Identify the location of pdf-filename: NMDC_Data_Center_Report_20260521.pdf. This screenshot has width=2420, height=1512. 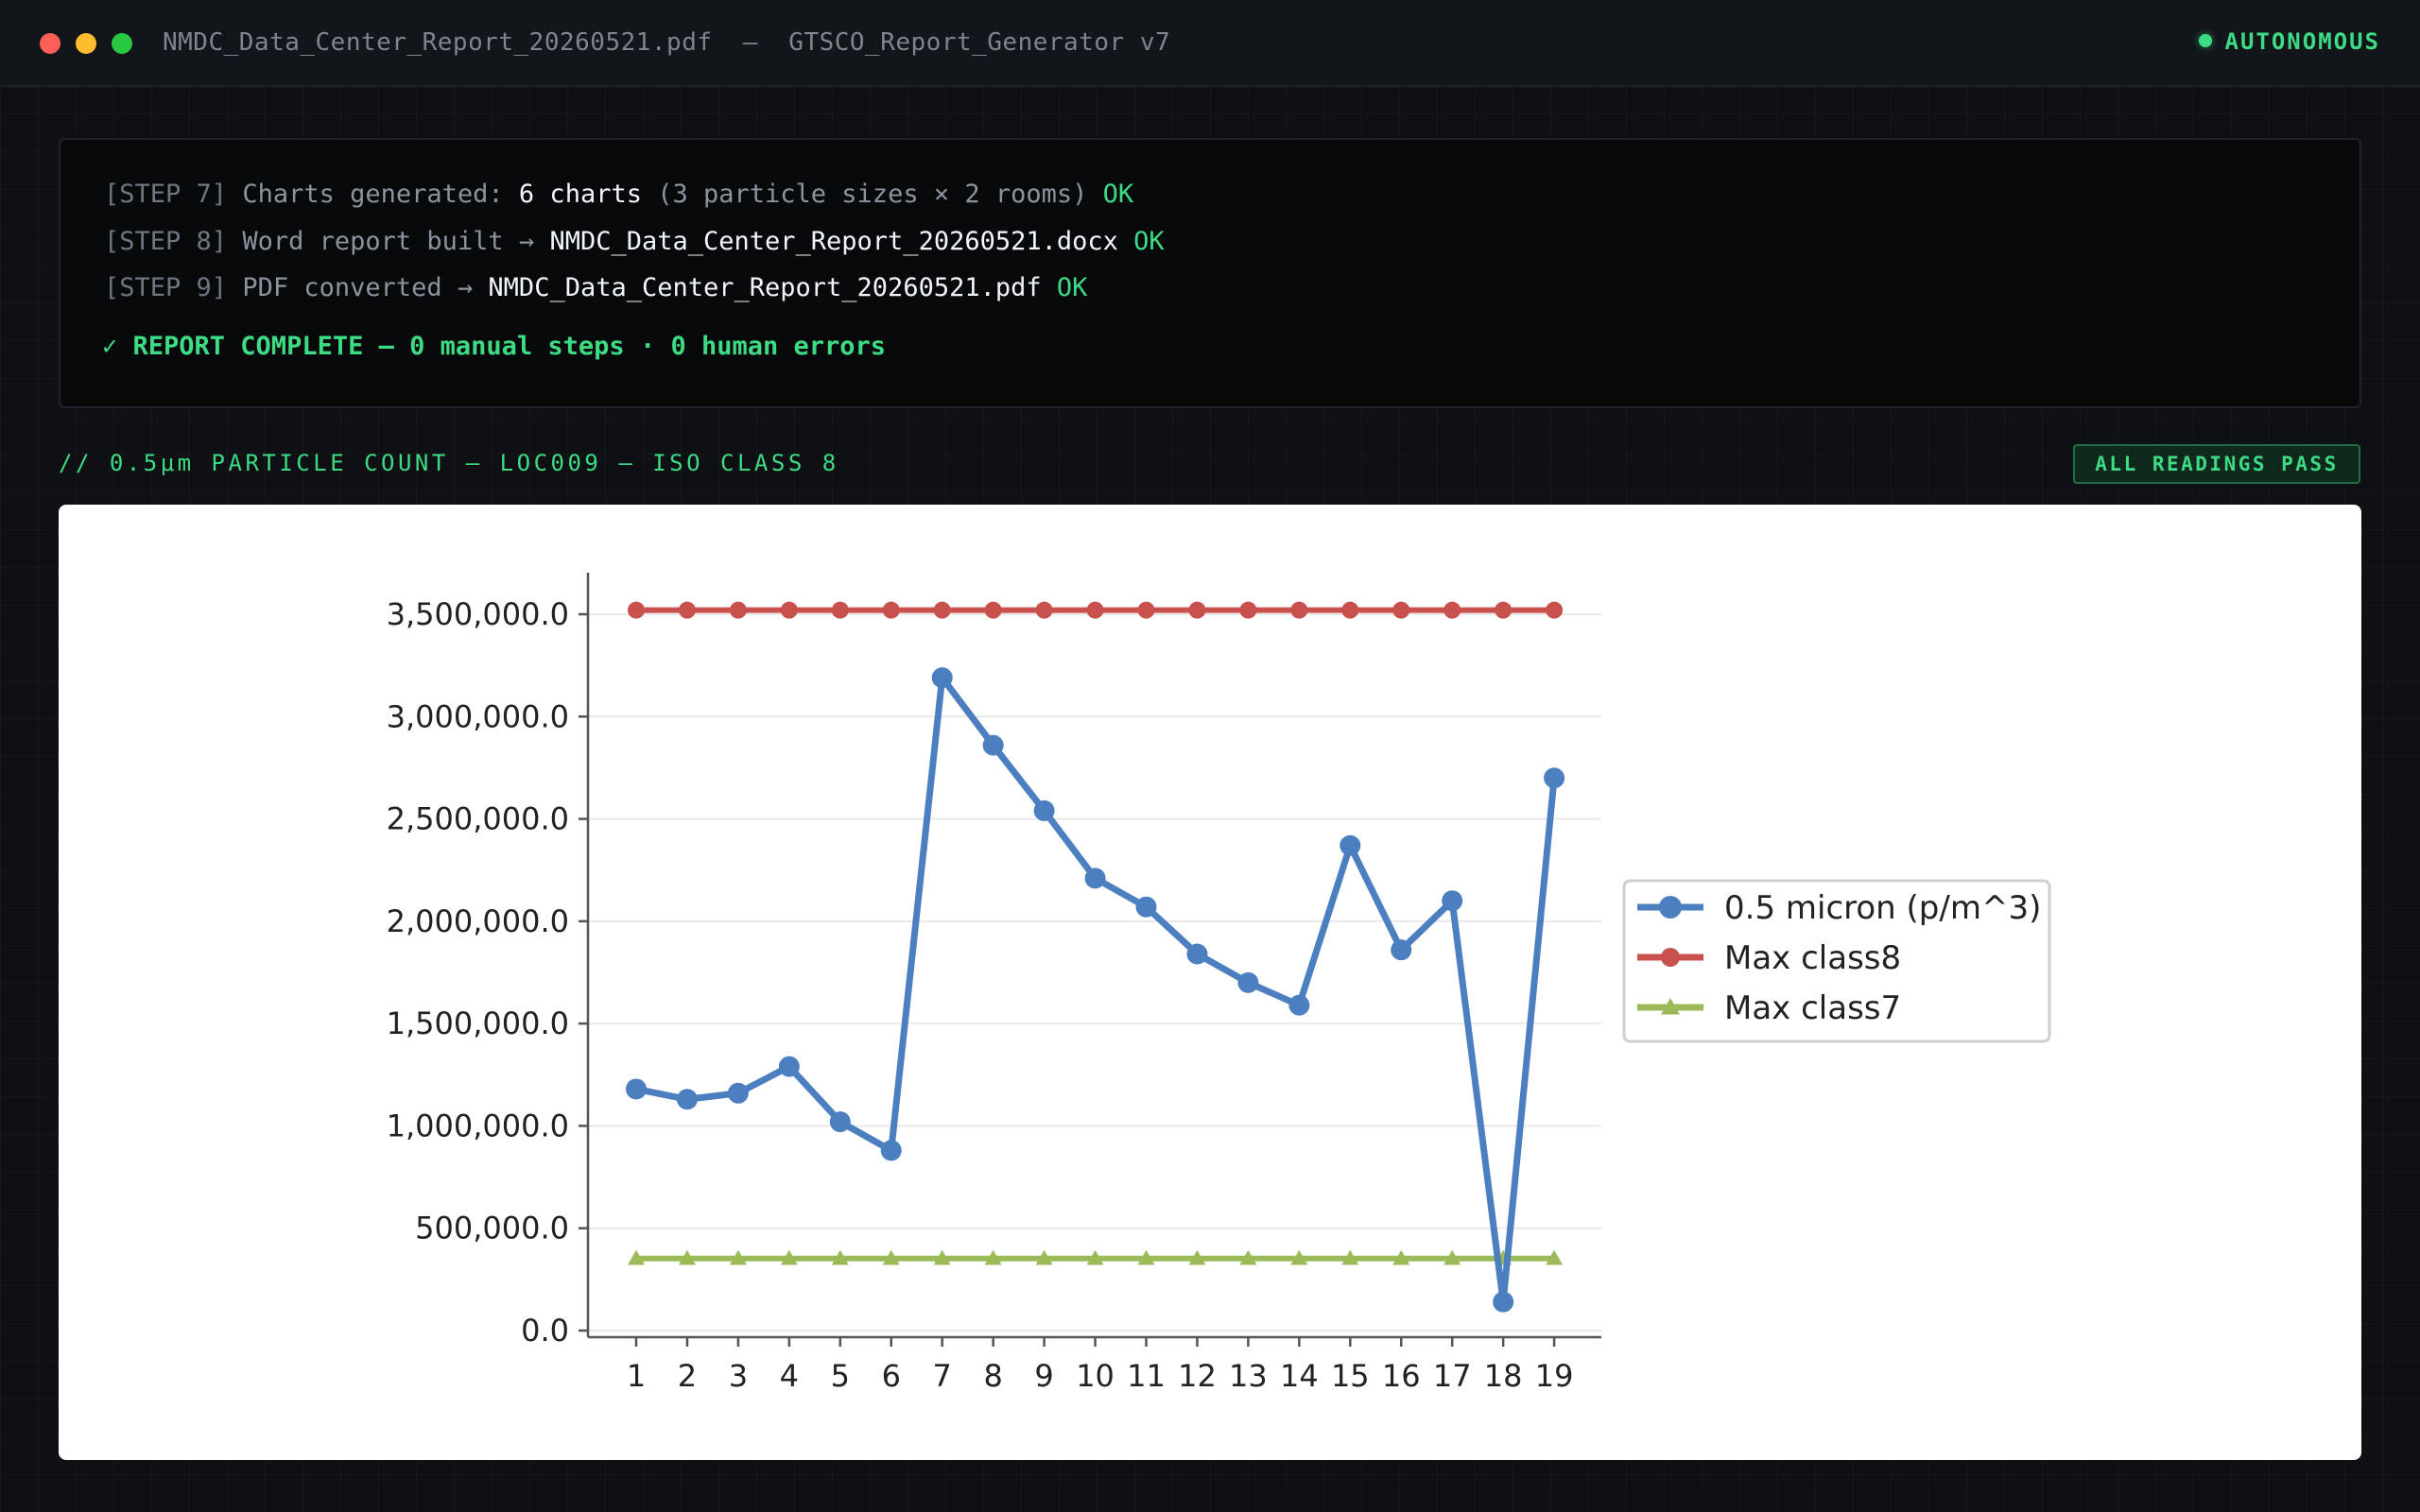
(765, 287).